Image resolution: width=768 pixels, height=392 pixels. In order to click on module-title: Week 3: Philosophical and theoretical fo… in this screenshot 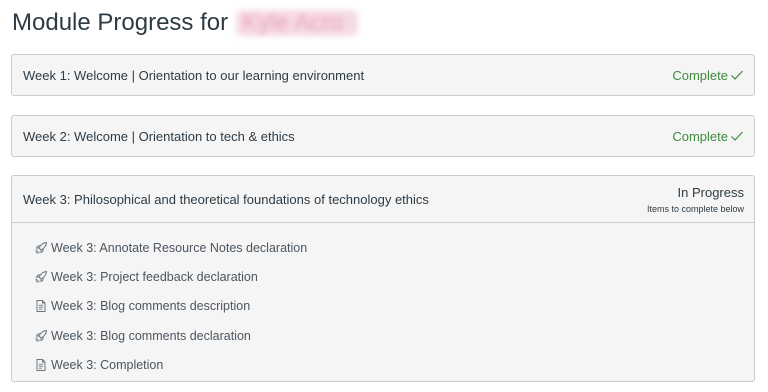, I will do `click(226, 199)`.